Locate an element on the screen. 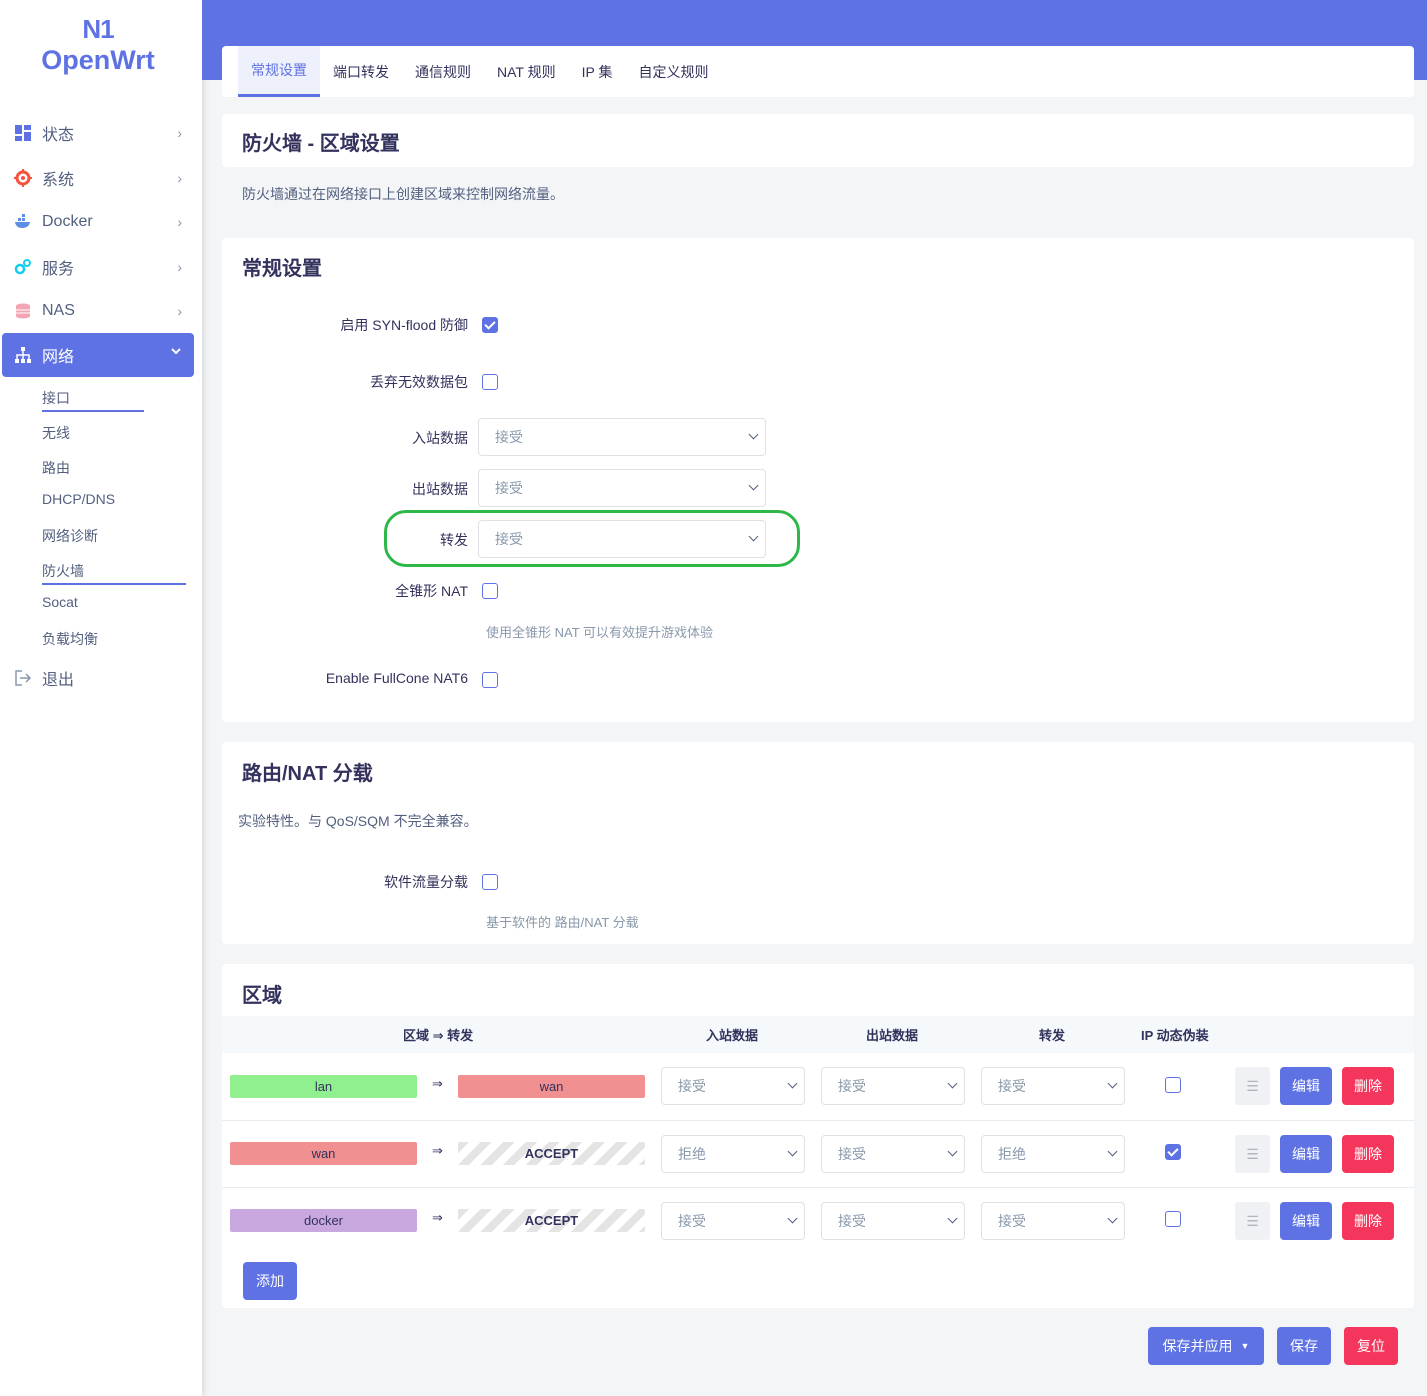  sidebar-subitem-firewall: 防火墙 is located at coordinates (63, 571).